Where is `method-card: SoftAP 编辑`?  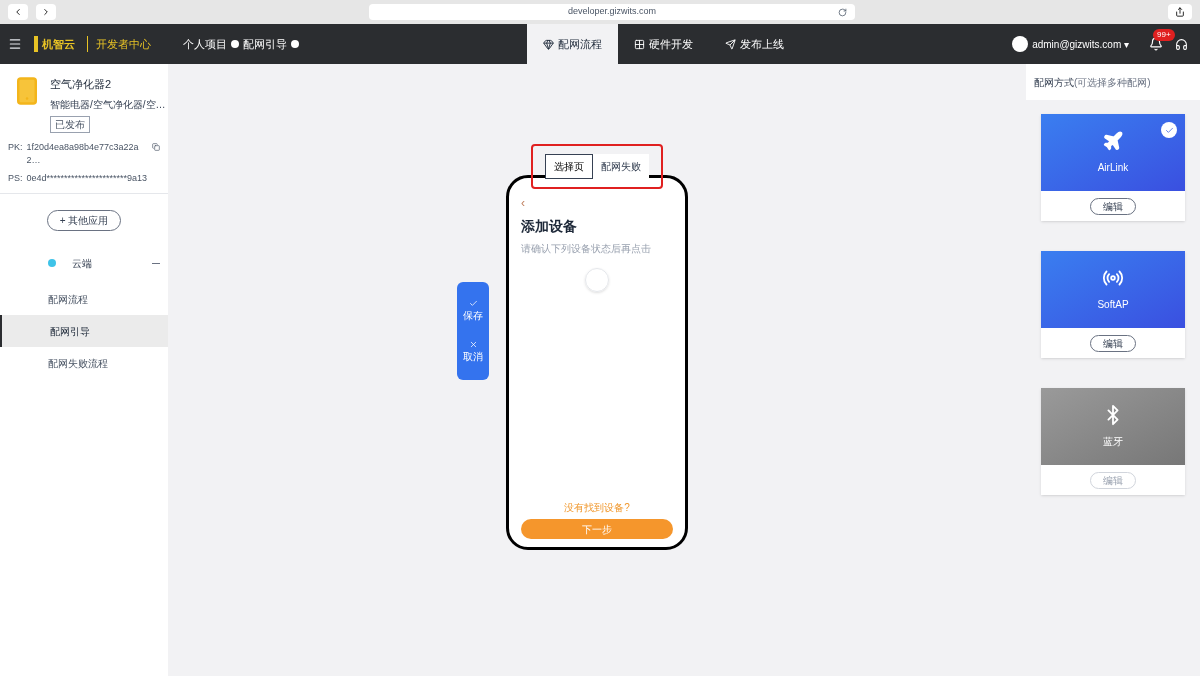 method-card: SoftAP 编辑 is located at coordinates (1113, 304).